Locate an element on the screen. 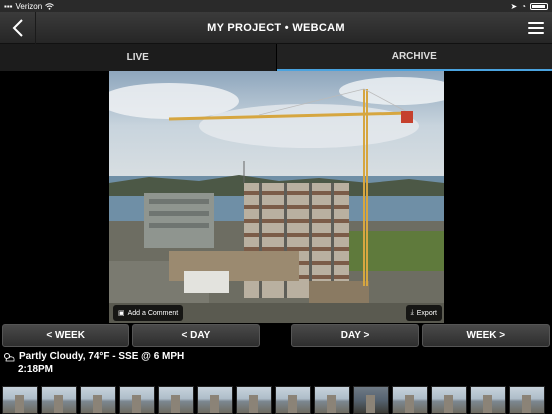 The height and width of the screenshot is (414, 552). chevron-left-icon is located at coordinates (17, 28).